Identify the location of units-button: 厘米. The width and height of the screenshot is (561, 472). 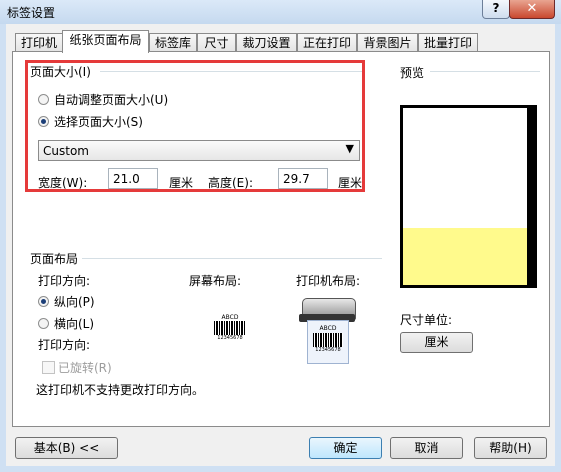
(436, 342).